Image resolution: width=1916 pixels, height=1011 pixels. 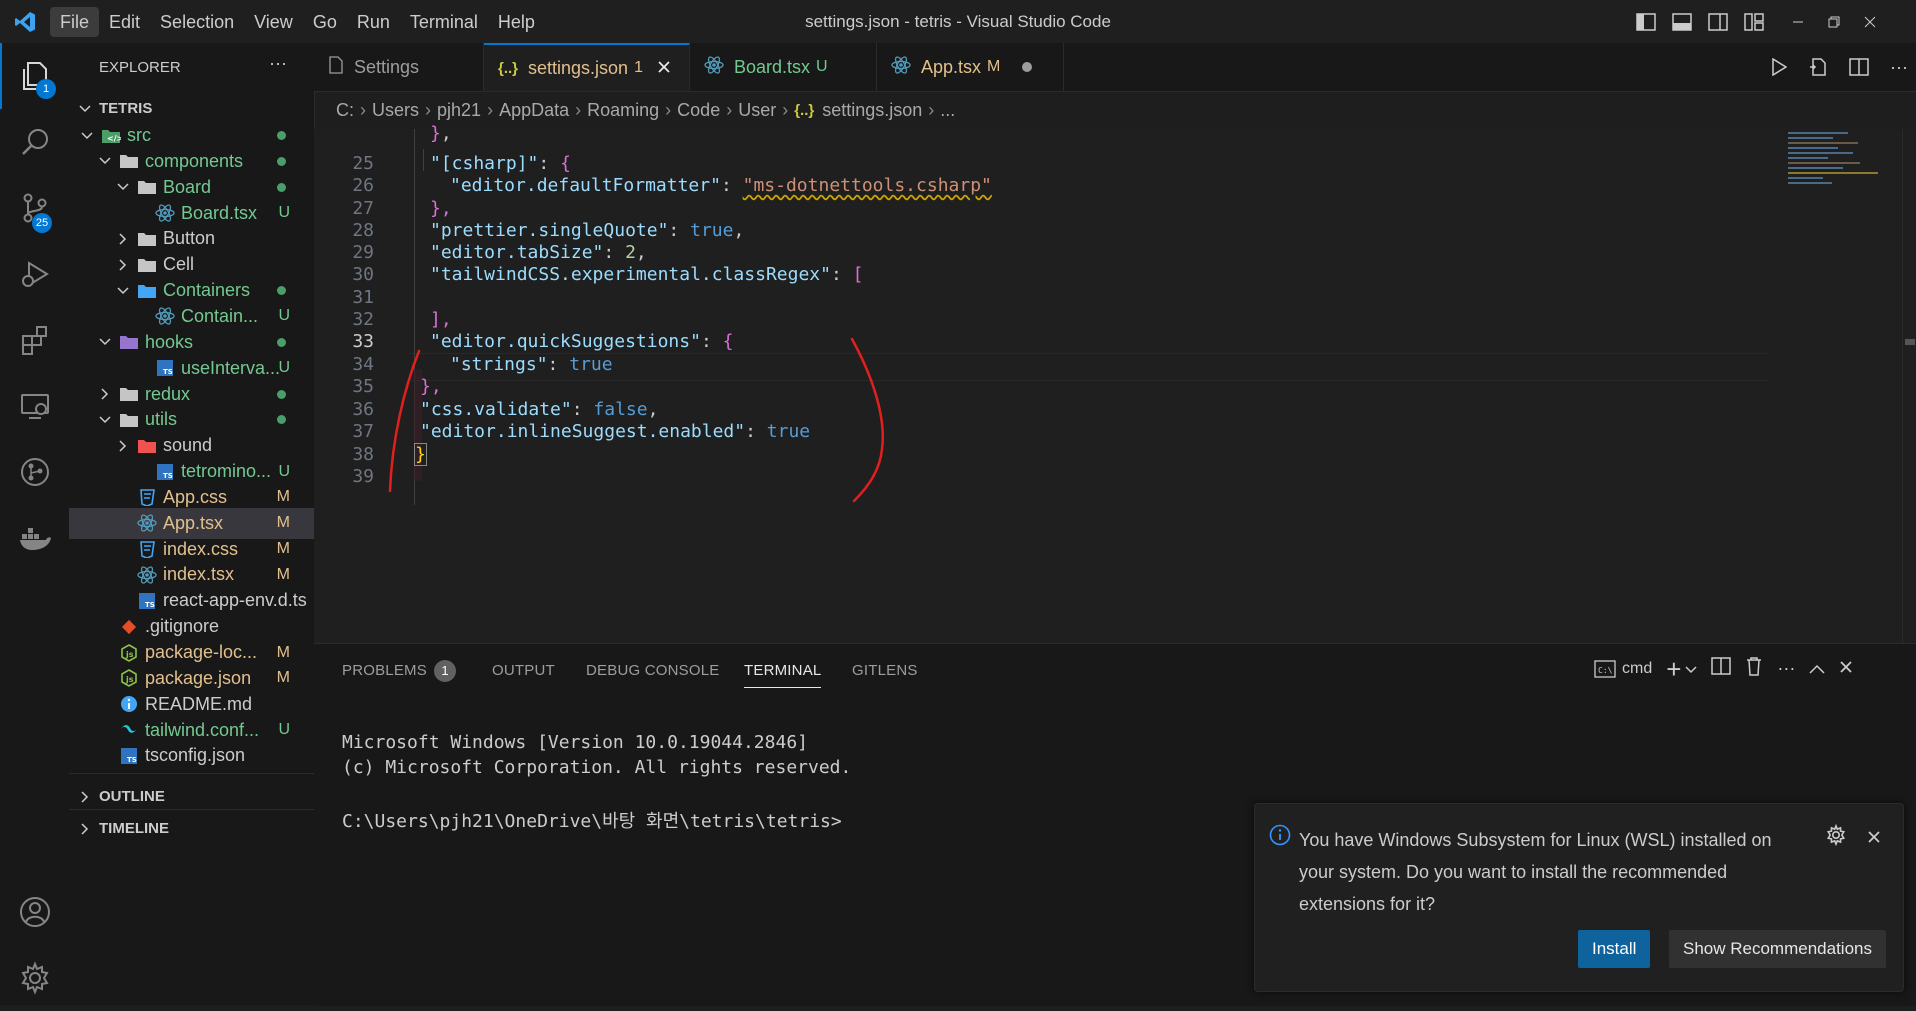 I want to click on extensions-icon, so click(x=34, y=340).